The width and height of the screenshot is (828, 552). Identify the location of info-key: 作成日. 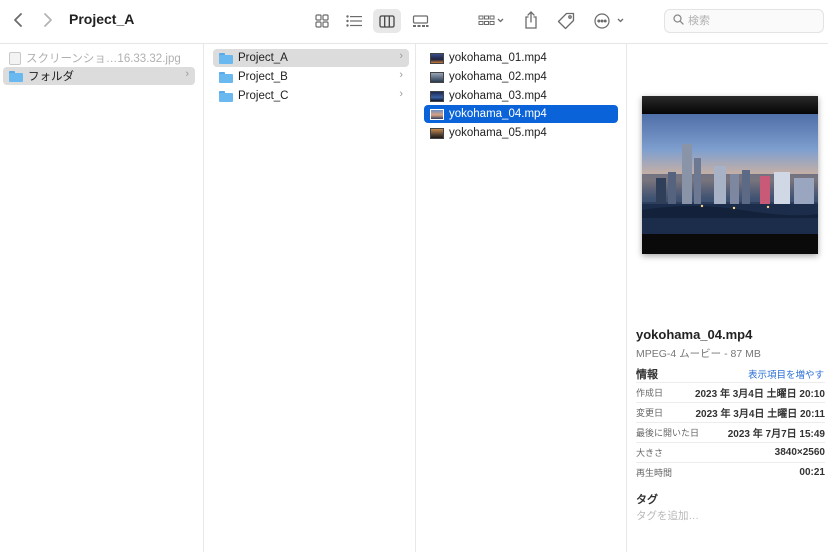
(650, 393).